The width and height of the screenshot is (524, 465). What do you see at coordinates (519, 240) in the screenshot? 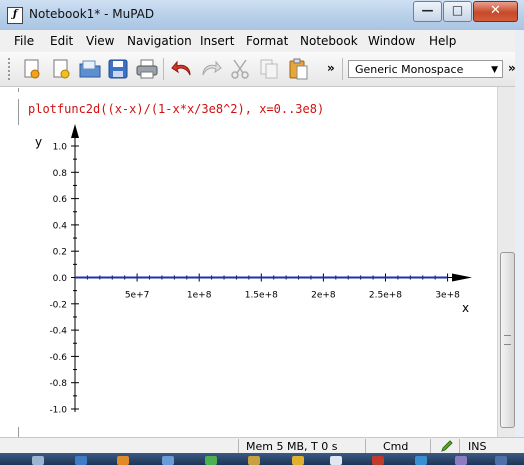
I see `window-frame-right` at bounding box center [519, 240].